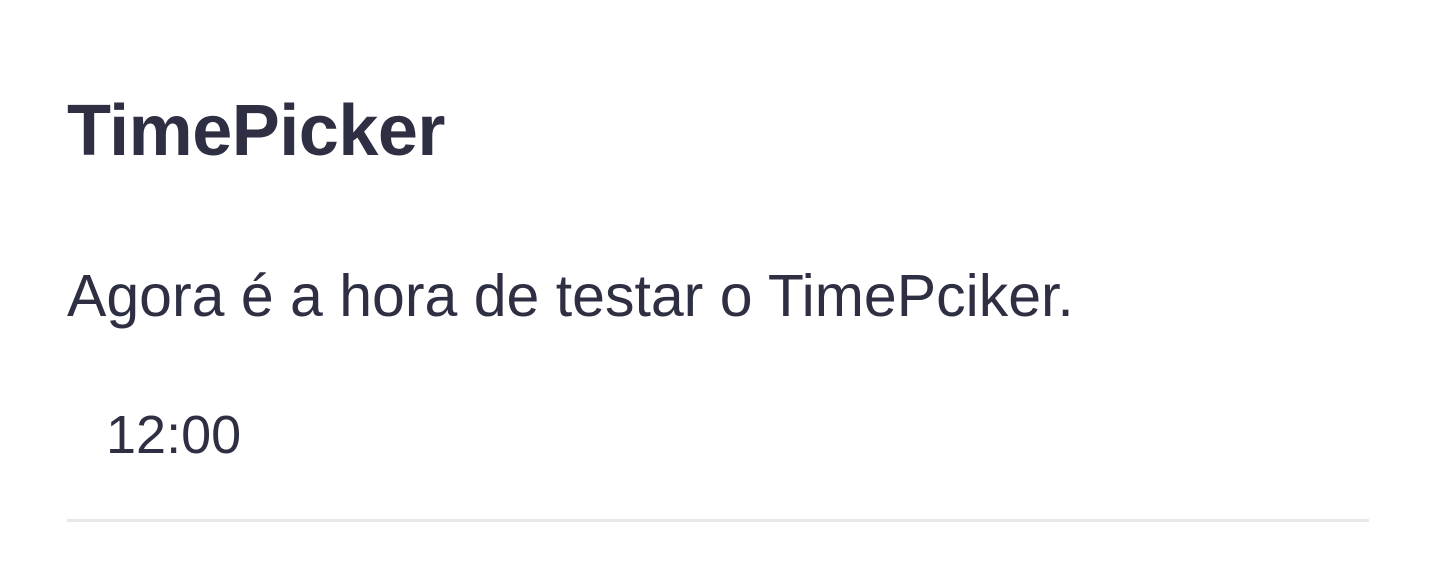 The height and width of the screenshot is (564, 1434). What do you see at coordinates (256, 131) in the screenshot?
I see `page-title: TimePicker` at bounding box center [256, 131].